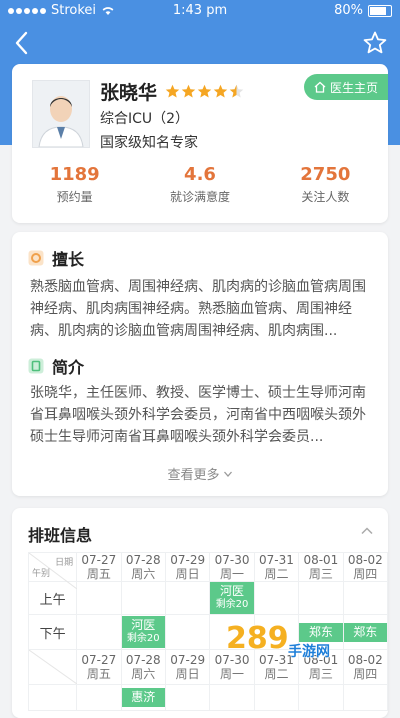 This screenshot has width=400, height=718. What do you see at coordinates (36, 258) in the screenshot?
I see `specialty-icon` at bounding box center [36, 258].